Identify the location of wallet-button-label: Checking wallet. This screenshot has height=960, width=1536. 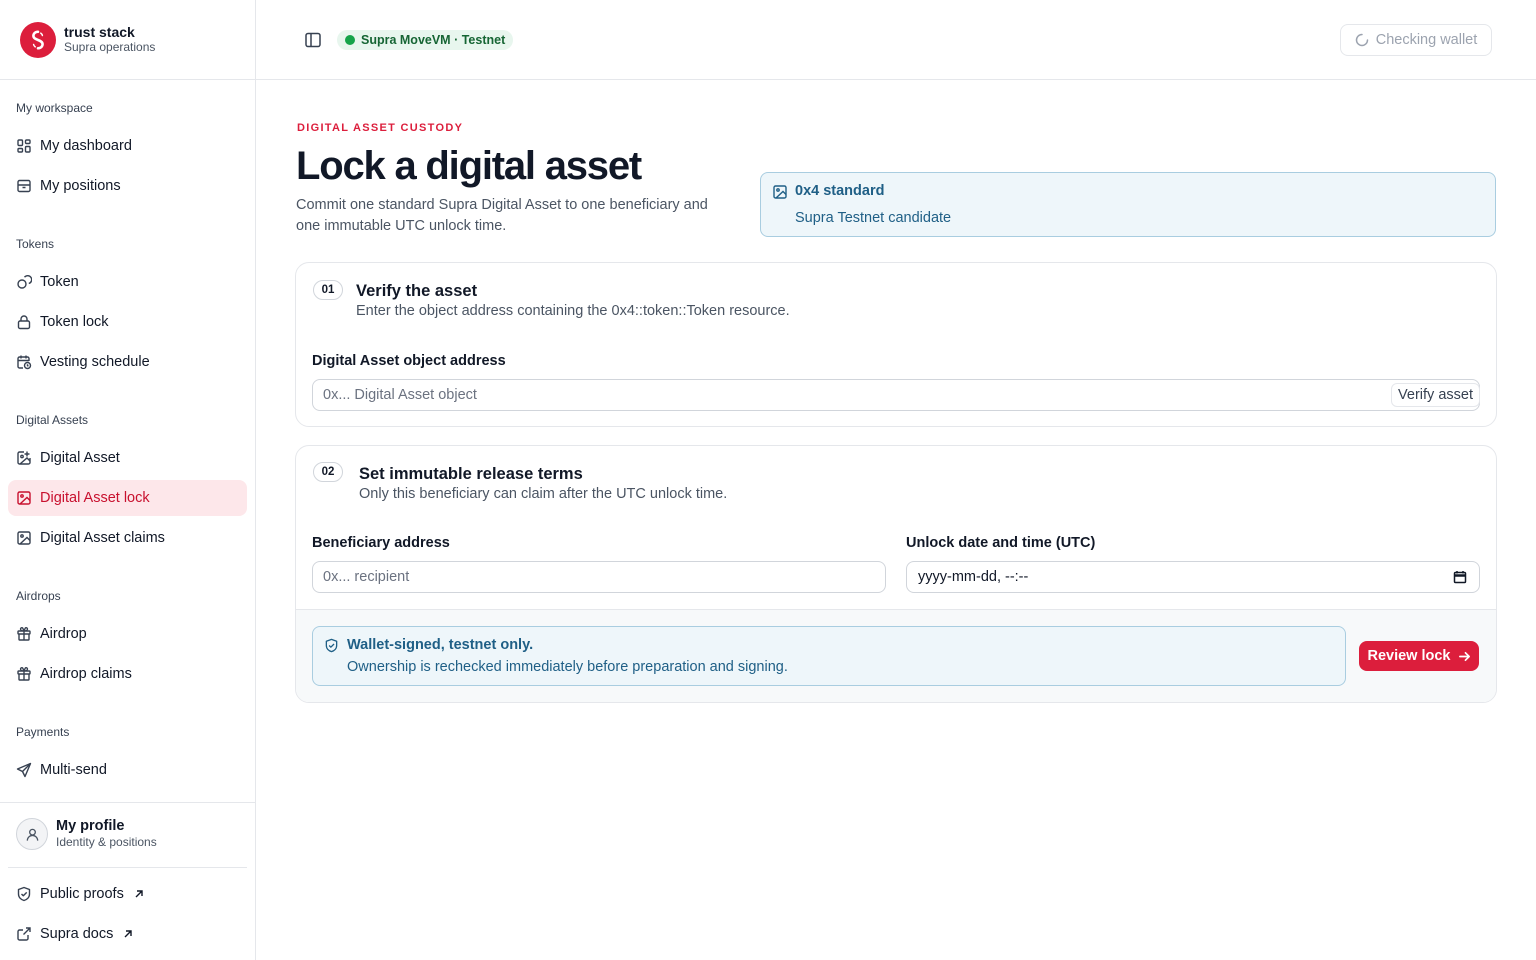
(1426, 40).